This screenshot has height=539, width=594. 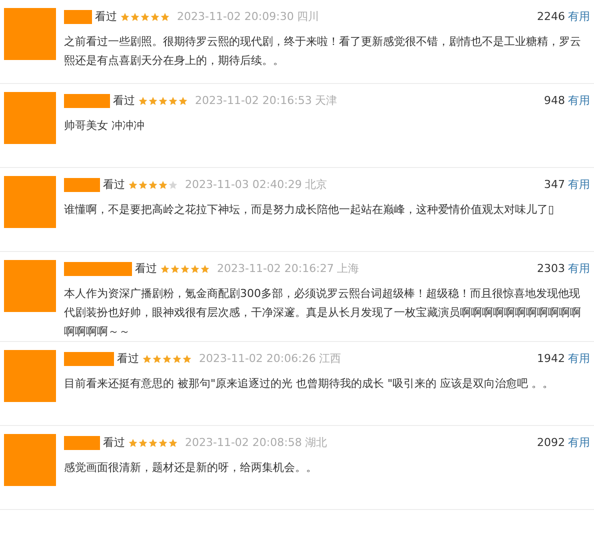 What do you see at coordinates (315, 184) in the screenshot?
I see `comment-location: 北京` at bounding box center [315, 184].